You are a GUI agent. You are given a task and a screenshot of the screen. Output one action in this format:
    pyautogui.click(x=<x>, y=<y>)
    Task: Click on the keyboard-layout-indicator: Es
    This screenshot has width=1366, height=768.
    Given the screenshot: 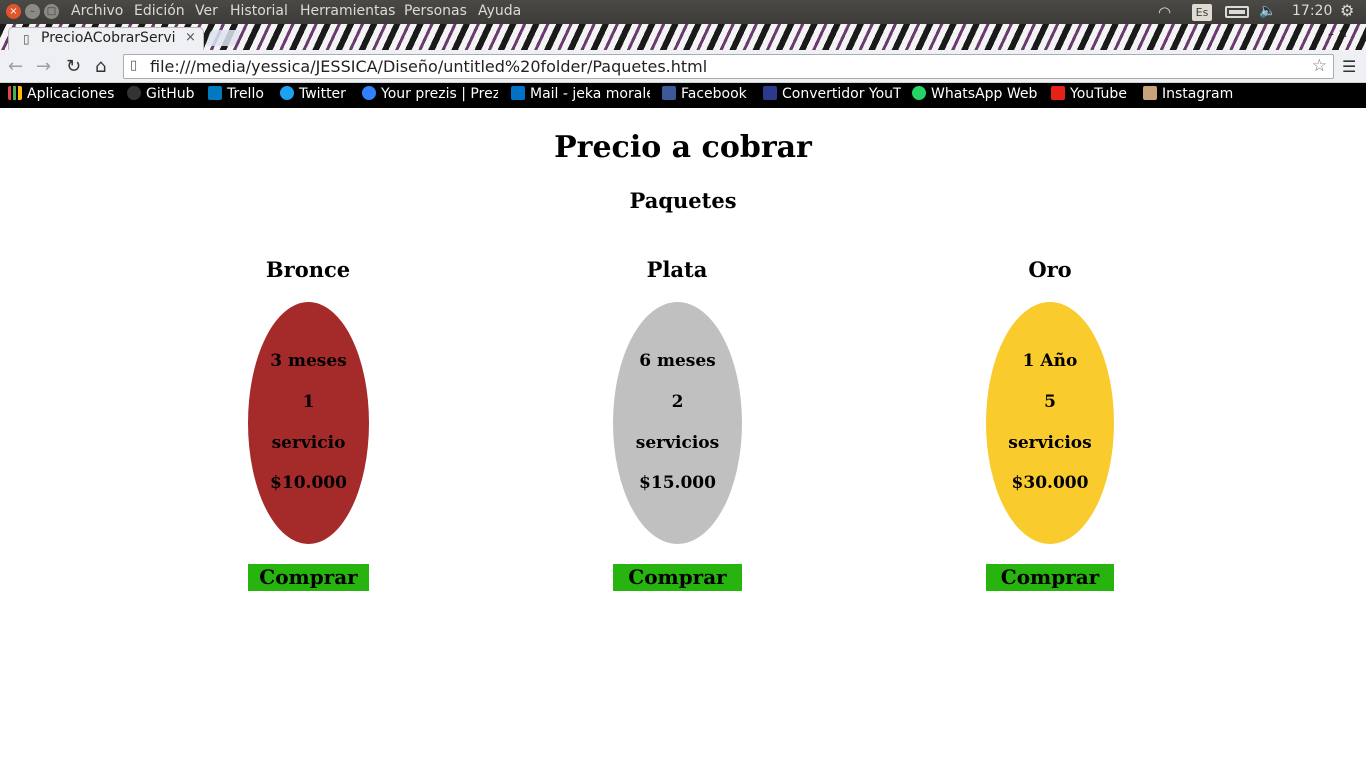 What is the action you would take?
    pyautogui.click(x=1202, y=12)
    